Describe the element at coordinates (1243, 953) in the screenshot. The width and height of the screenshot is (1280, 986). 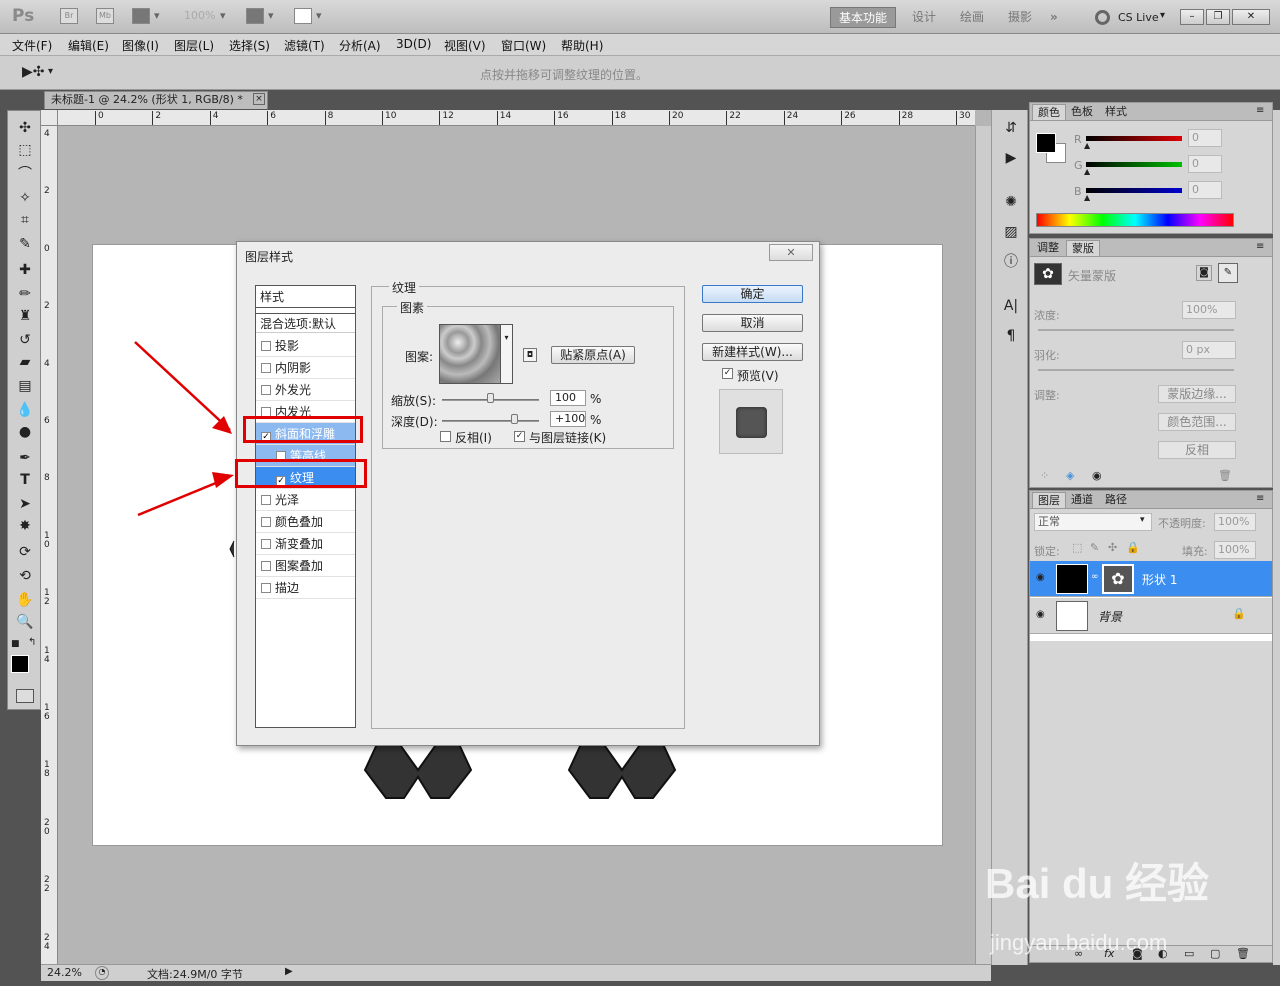
I see `delete-layer-icon: 🗑` at that location.